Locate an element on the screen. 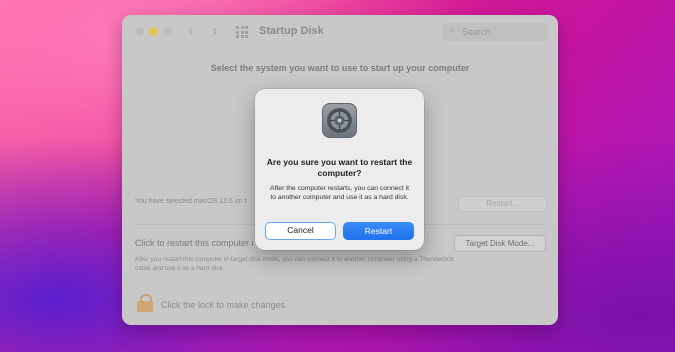 Image resolution: width=675 pixels, height=352 pixels. forward-chevron-icon: › is located at coordinates (215, 31).